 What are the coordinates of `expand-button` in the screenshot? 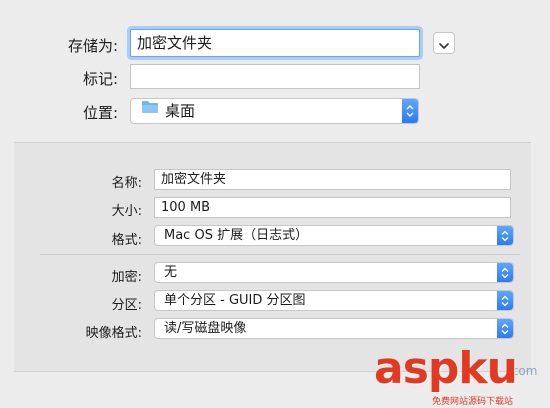 It's located at (444, 43).